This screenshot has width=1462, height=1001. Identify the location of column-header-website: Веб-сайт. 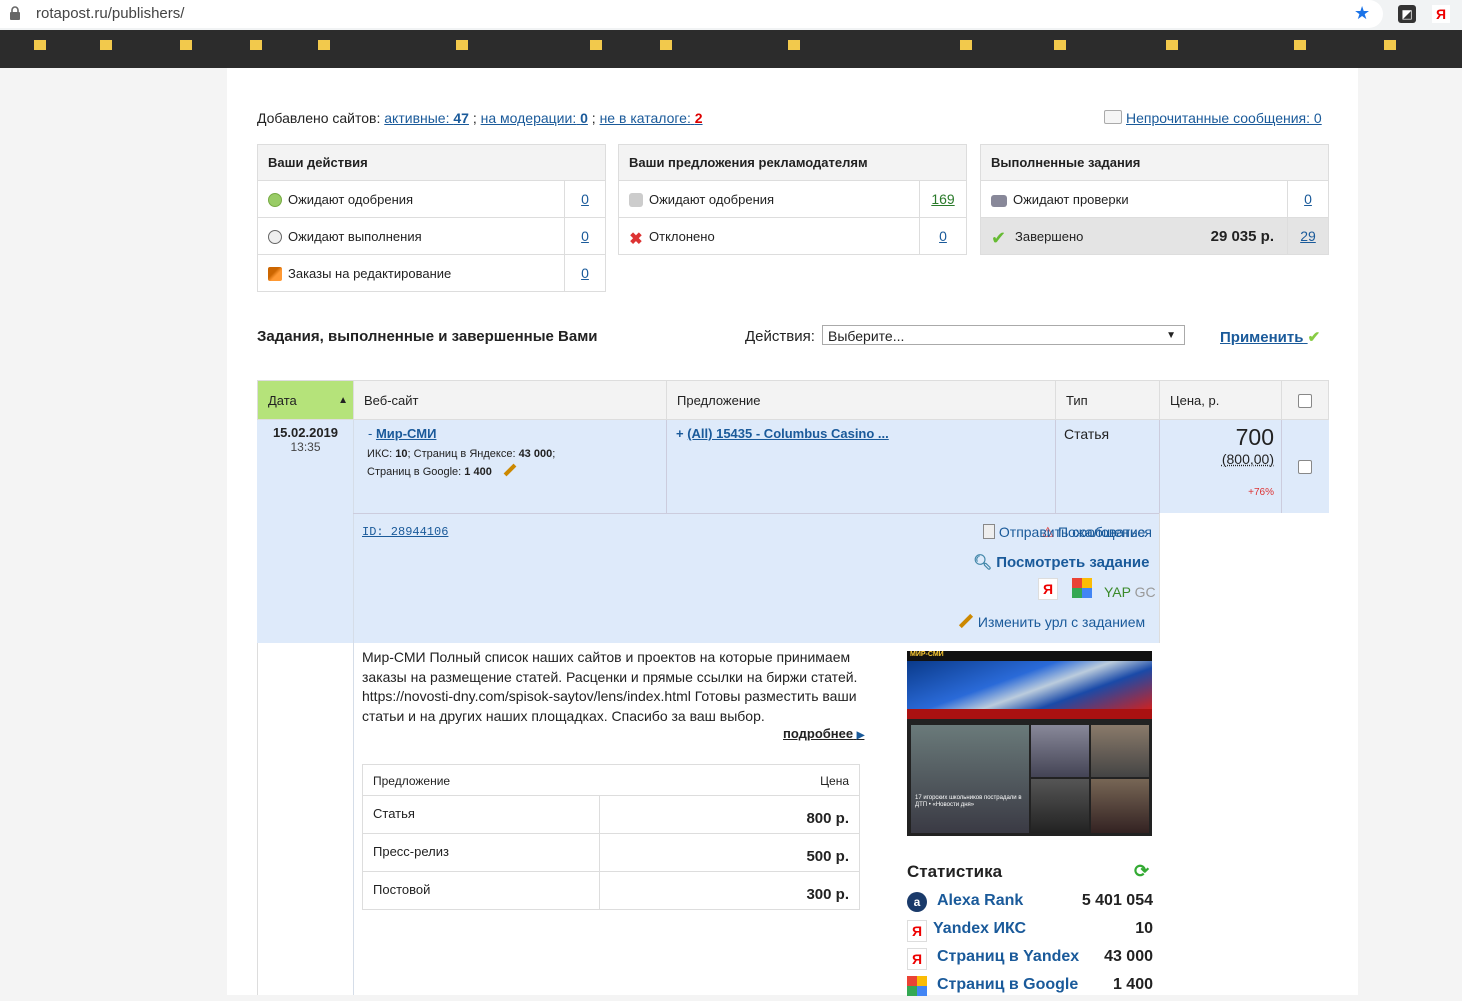
(510, 400).